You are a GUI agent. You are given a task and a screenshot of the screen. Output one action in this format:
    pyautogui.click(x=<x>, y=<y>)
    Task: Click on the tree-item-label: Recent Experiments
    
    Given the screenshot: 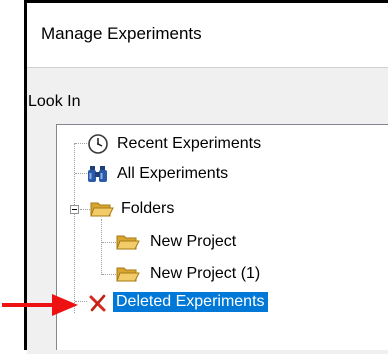 What is the action you would take?
    pyautogui.click(x=189, y=143)
    